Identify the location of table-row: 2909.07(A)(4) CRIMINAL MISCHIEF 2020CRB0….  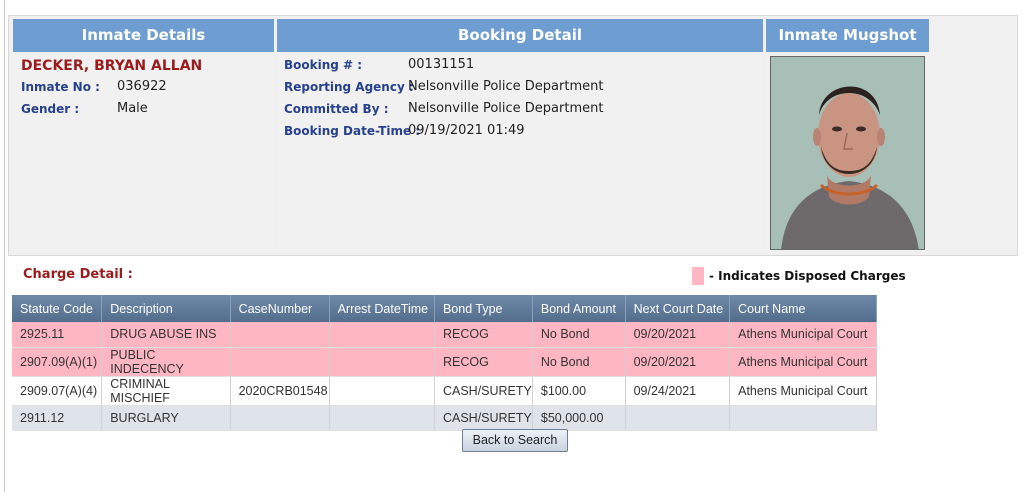
(444, 391).